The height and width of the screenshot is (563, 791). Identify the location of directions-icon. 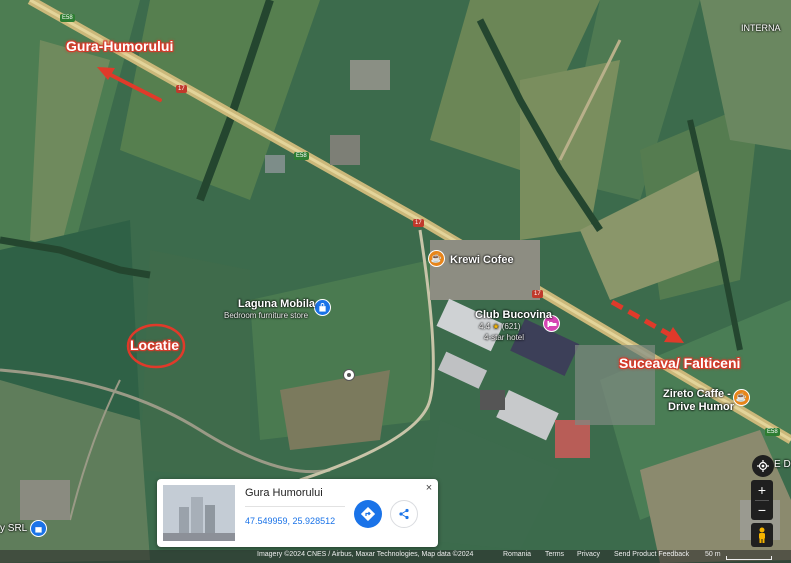
(368, 514).